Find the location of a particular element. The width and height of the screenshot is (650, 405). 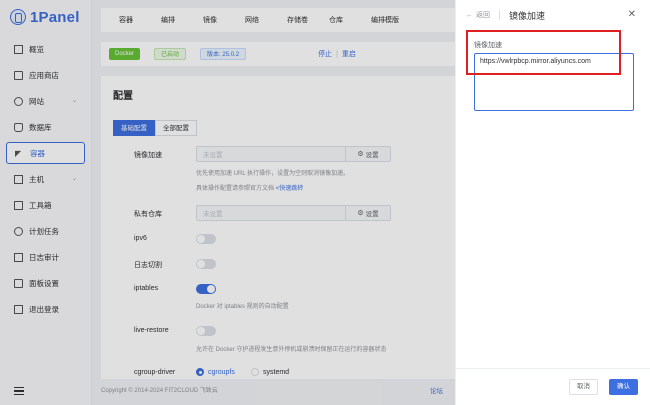

back-button: ← 返回 is located at coordinates (478, 15).